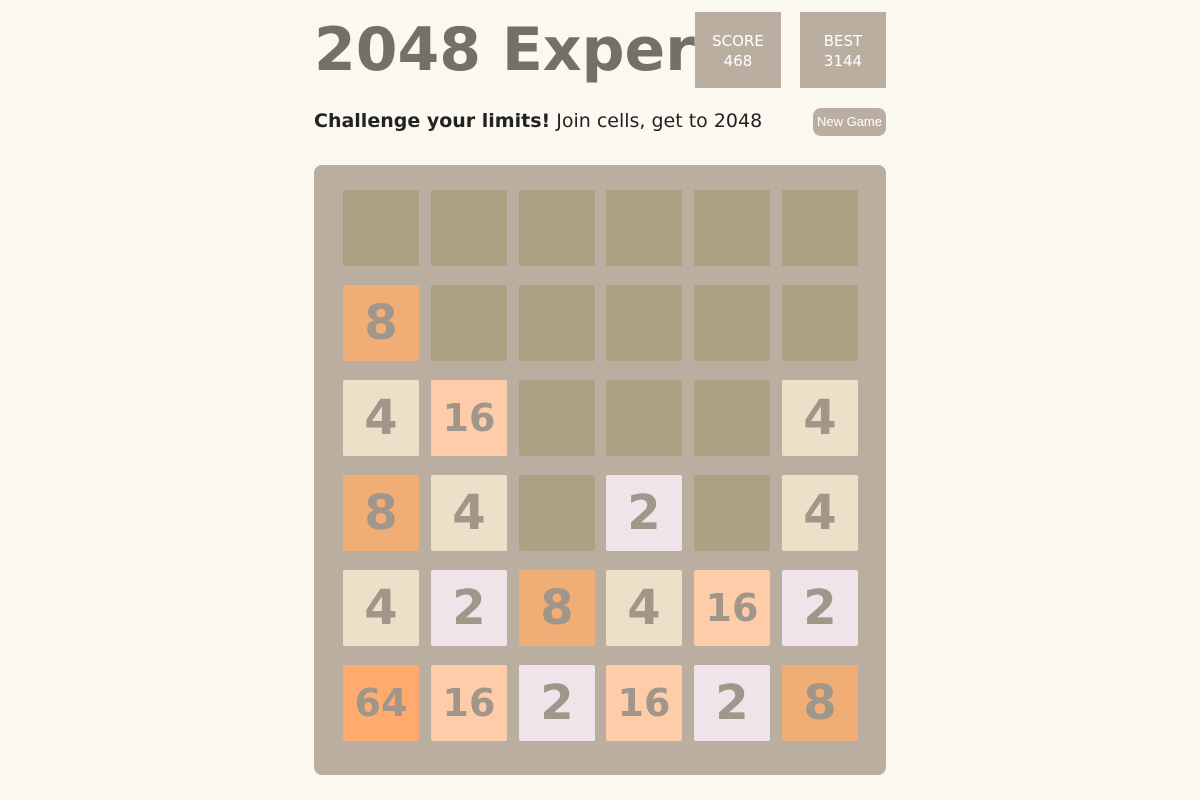 The height and width of the screenshot is (800, 1200). Describe the element at coordinates (849, 122) in the screenshot. I see `new-game-button: New Game` at that location.